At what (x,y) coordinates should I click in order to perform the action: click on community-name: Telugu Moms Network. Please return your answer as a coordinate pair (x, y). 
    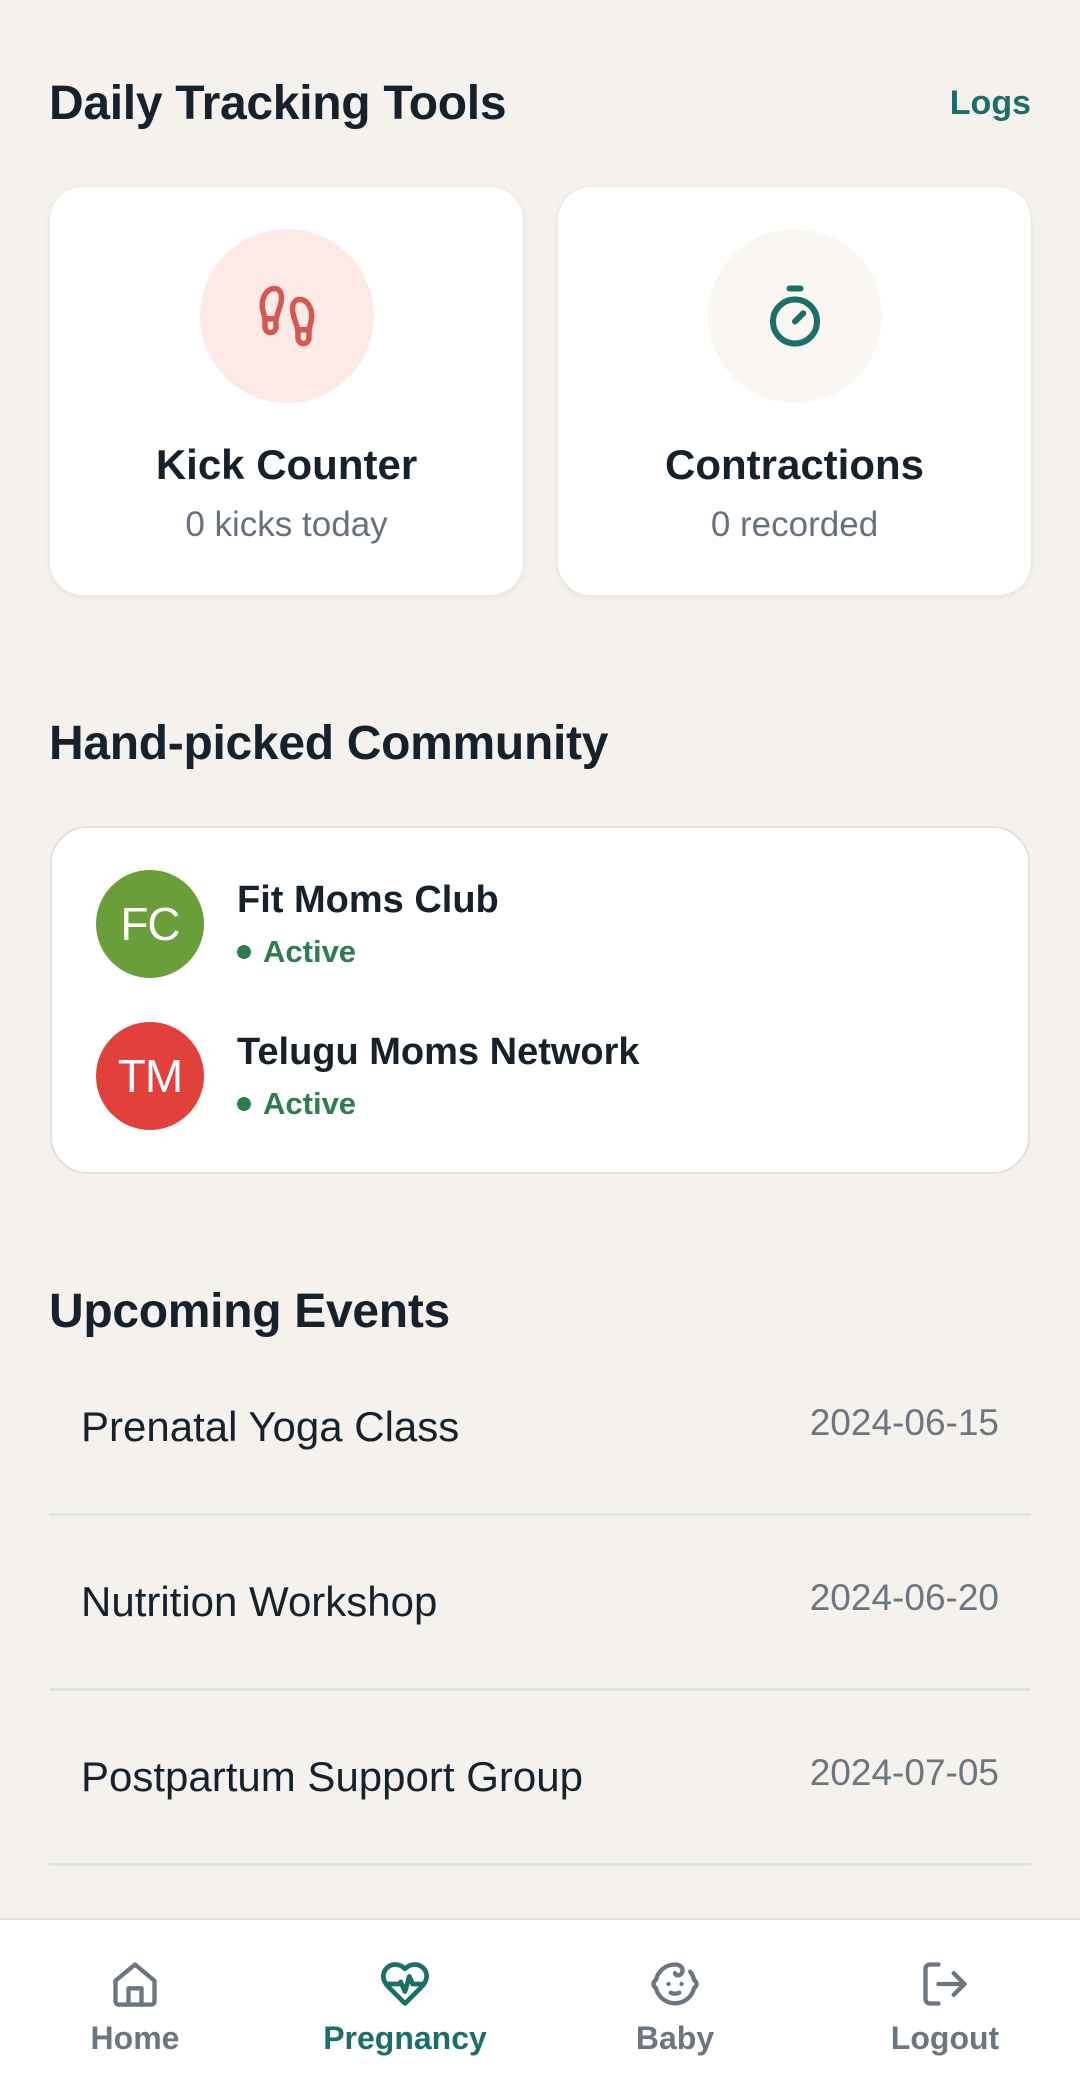
    Looking at the image, I should click on (438, 1051).